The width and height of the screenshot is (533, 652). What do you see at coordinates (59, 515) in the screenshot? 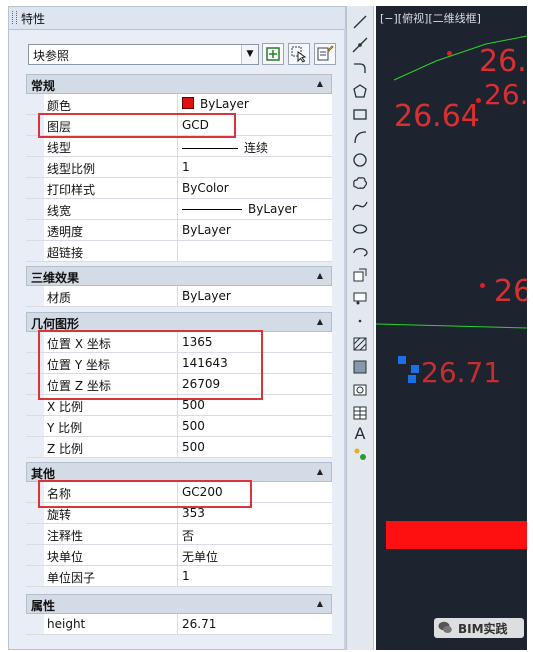
I see `property-name: 旋转` at bounding box center [59, 515].